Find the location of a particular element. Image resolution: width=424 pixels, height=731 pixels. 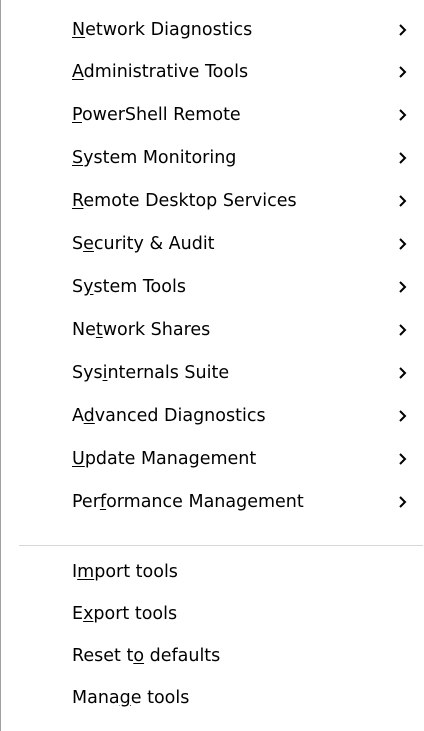

access-key: m is located at coordinates (86, 572).